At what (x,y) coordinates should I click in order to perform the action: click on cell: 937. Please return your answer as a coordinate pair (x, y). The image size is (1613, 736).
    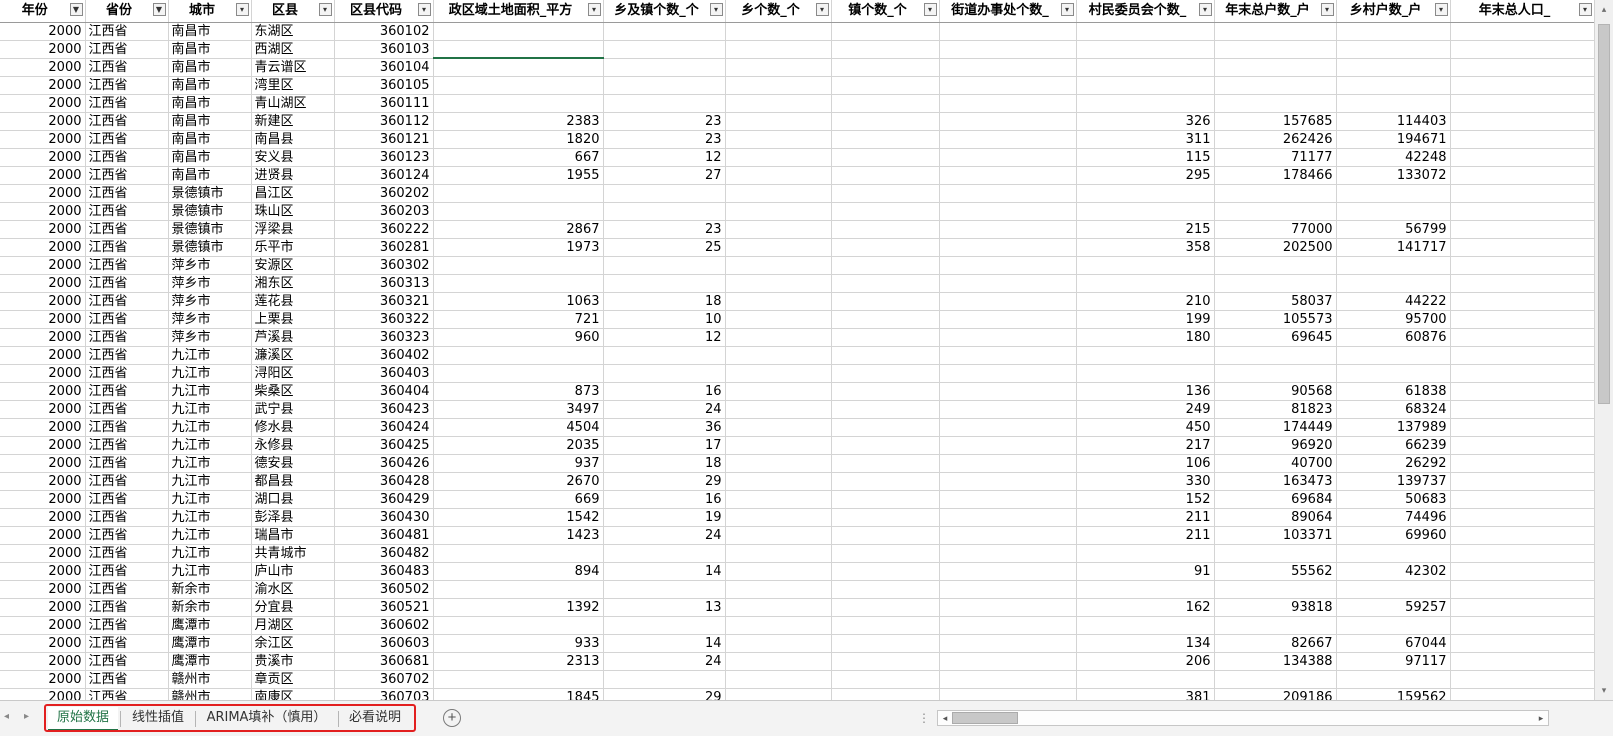
    Looking at the image, I should click on (518, 463).